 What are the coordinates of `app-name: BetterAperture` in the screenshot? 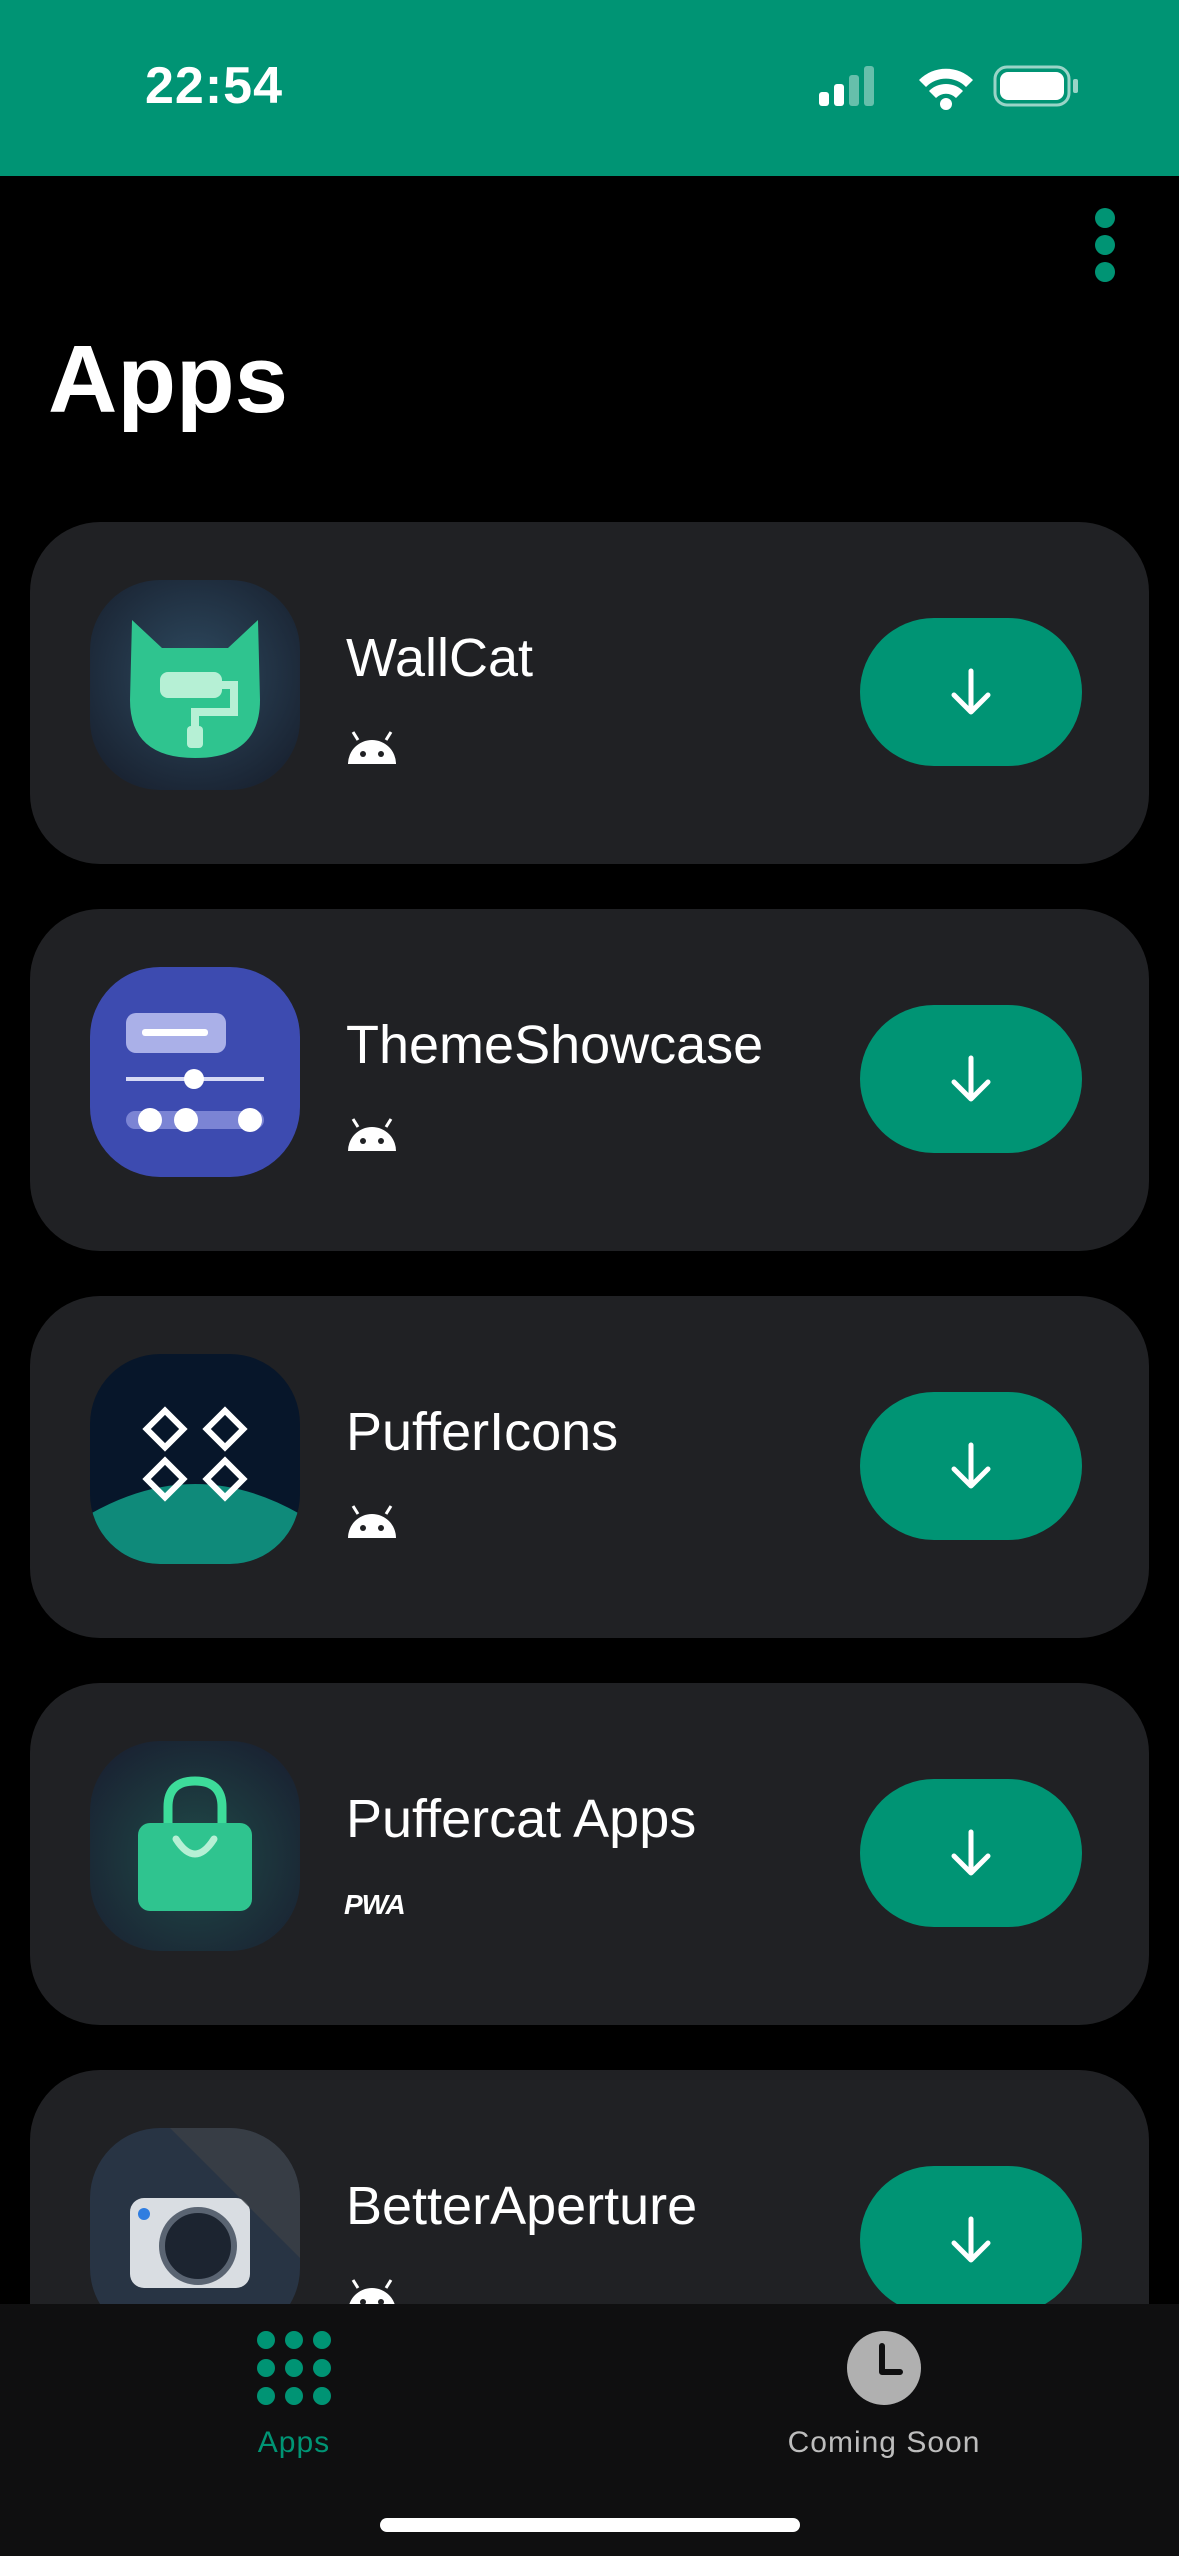 It's located at (522, 2206).